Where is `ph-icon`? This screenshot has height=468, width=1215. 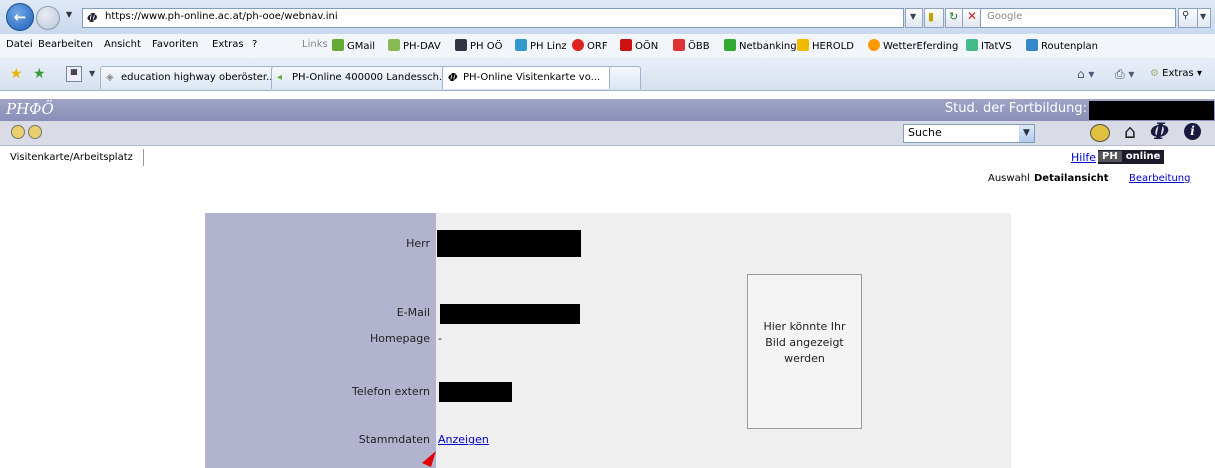
ph-icon is located at coordinates (461, 45).